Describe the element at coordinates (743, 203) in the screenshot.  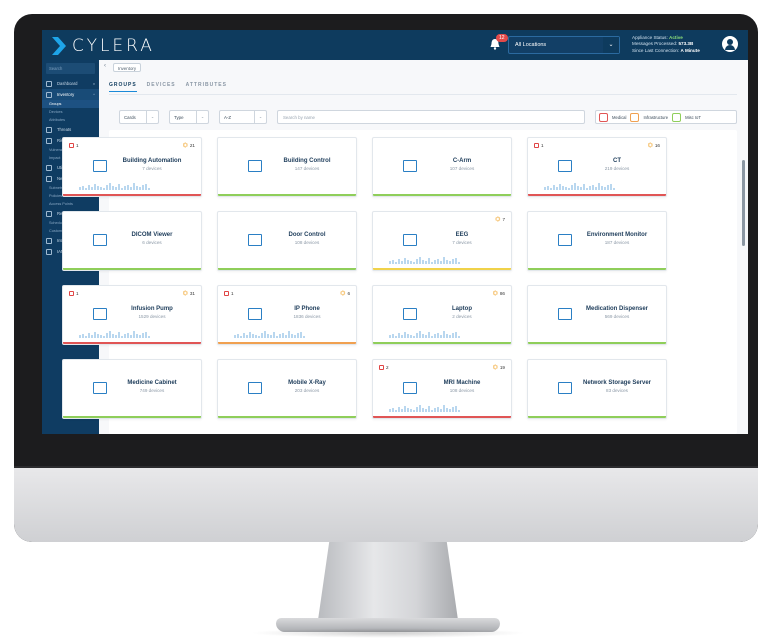
I see `scrollbar` at that location.